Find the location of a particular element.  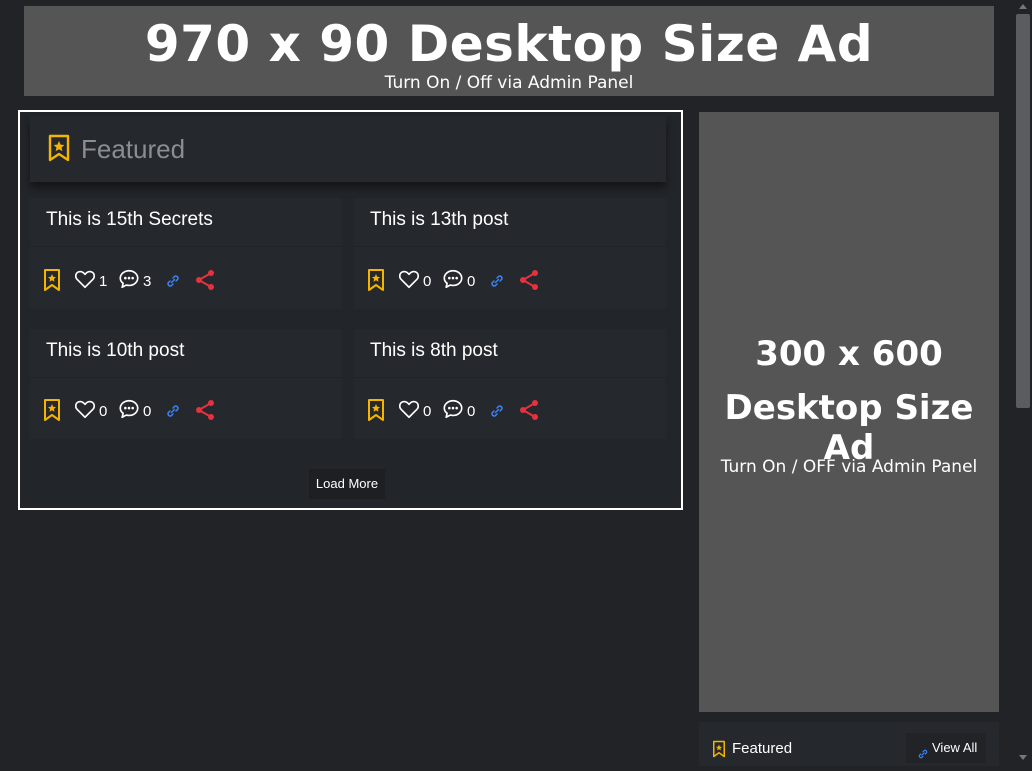

comment-count: 3 is located at coordinates (147, 281).